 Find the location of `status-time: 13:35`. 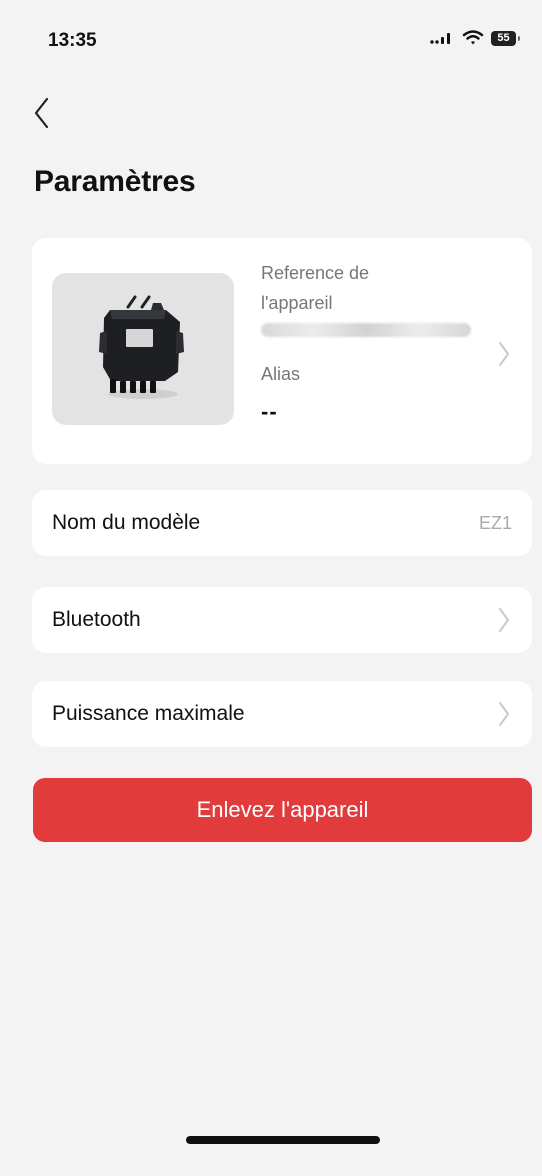

status-time: 13:35 is located at coordinates (72, 40).